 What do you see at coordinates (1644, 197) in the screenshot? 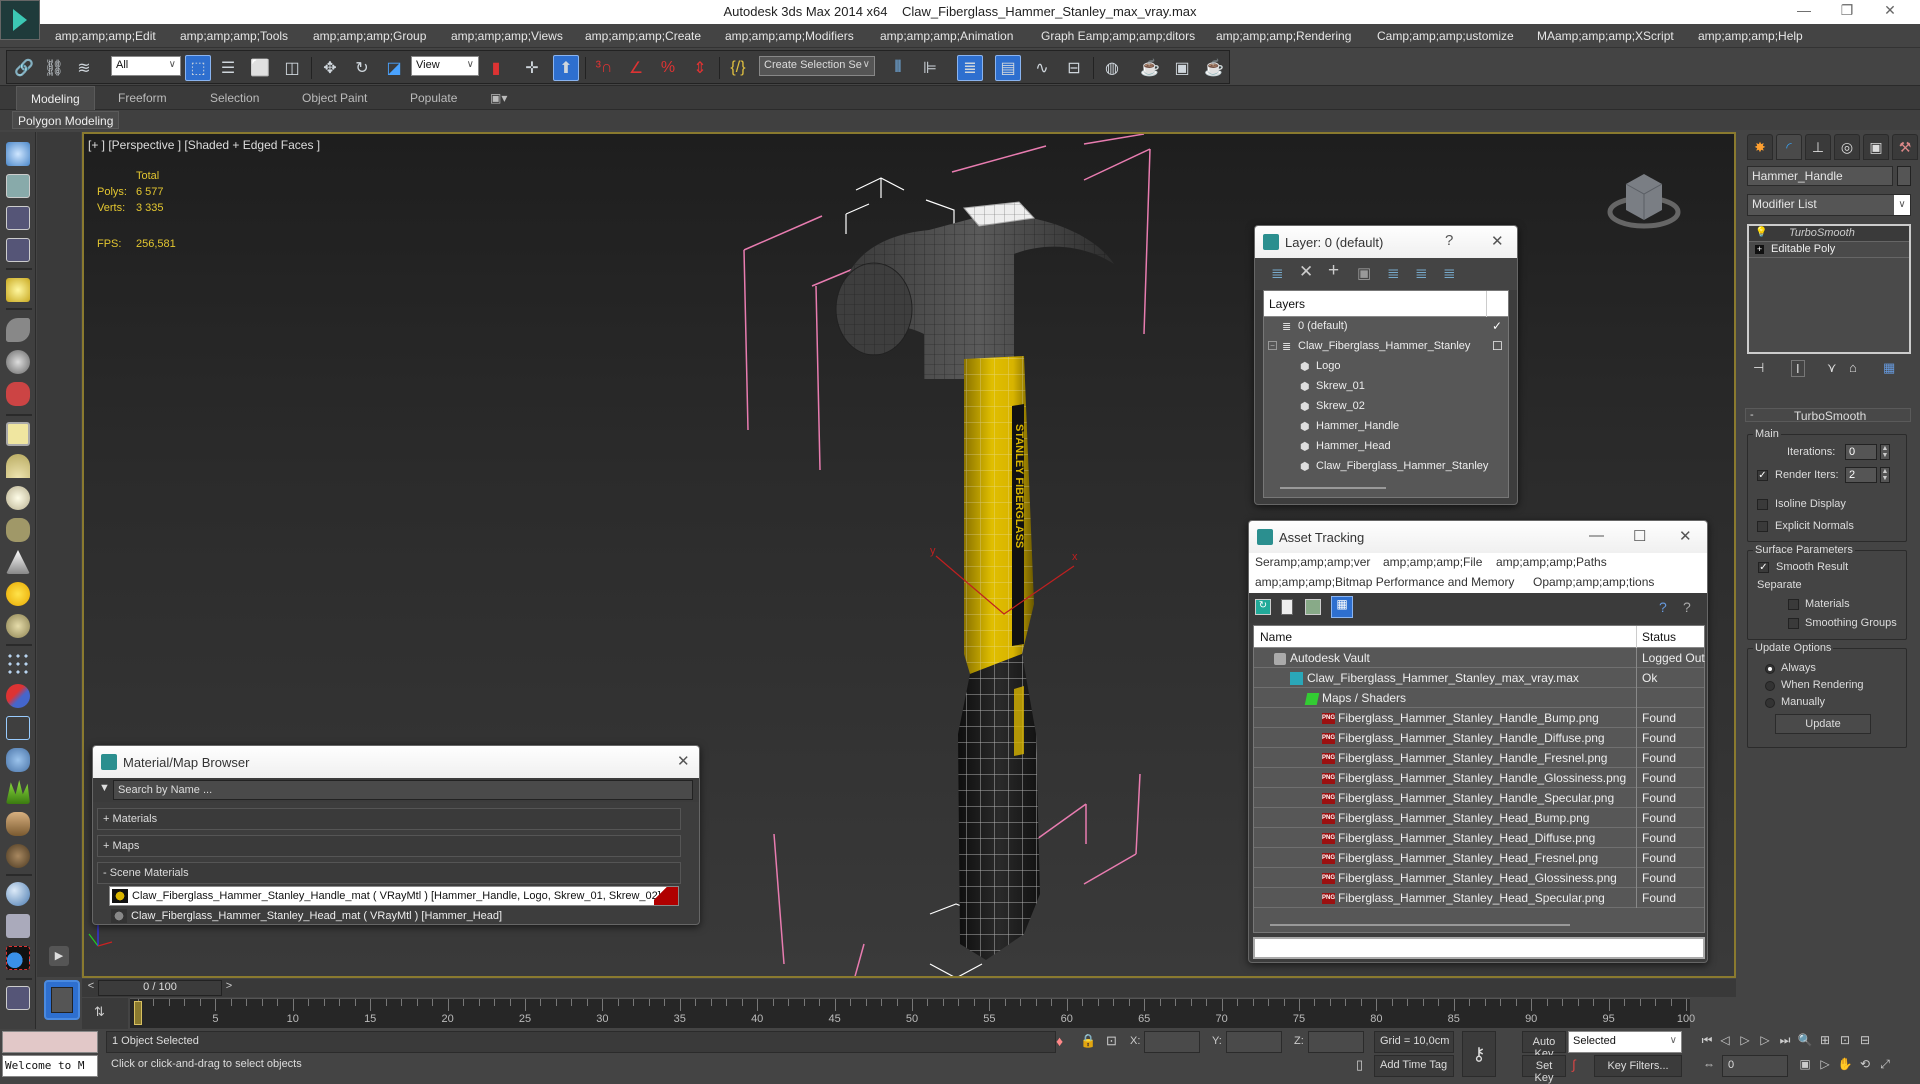
I see `viewcube` at bounding box center [1644, 197].